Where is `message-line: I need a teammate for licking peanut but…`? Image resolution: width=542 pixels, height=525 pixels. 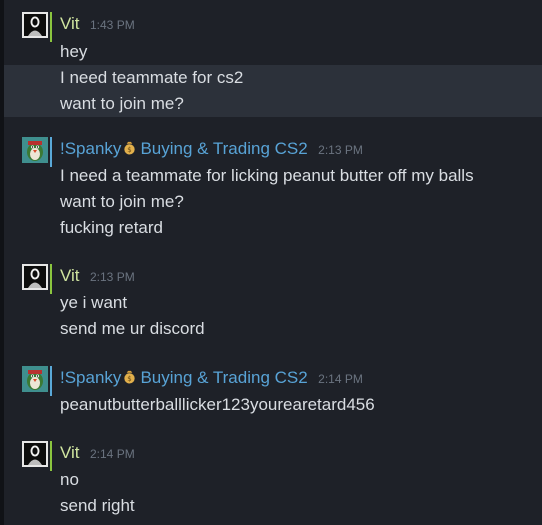 message-line: I need a teammate for licking peanut but… is located at coordinates (273, 176).